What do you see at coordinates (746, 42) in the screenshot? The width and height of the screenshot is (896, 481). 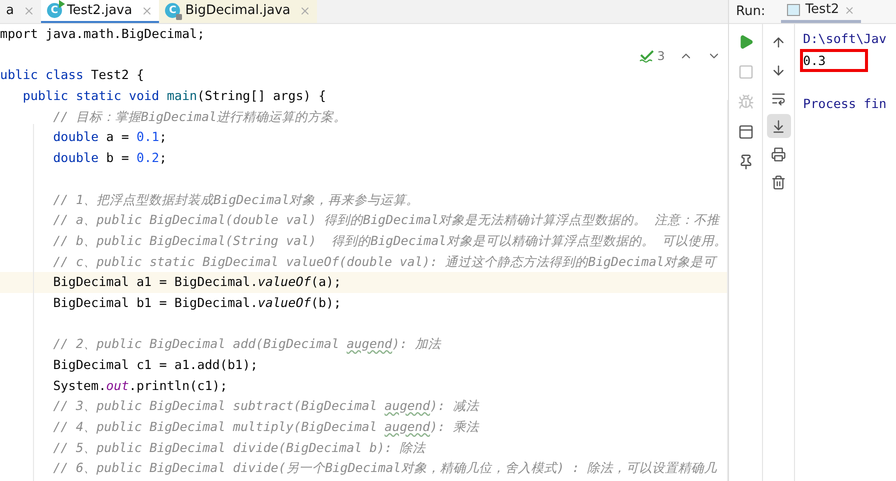 I see `run-icon` at bounding box center [746, 42].